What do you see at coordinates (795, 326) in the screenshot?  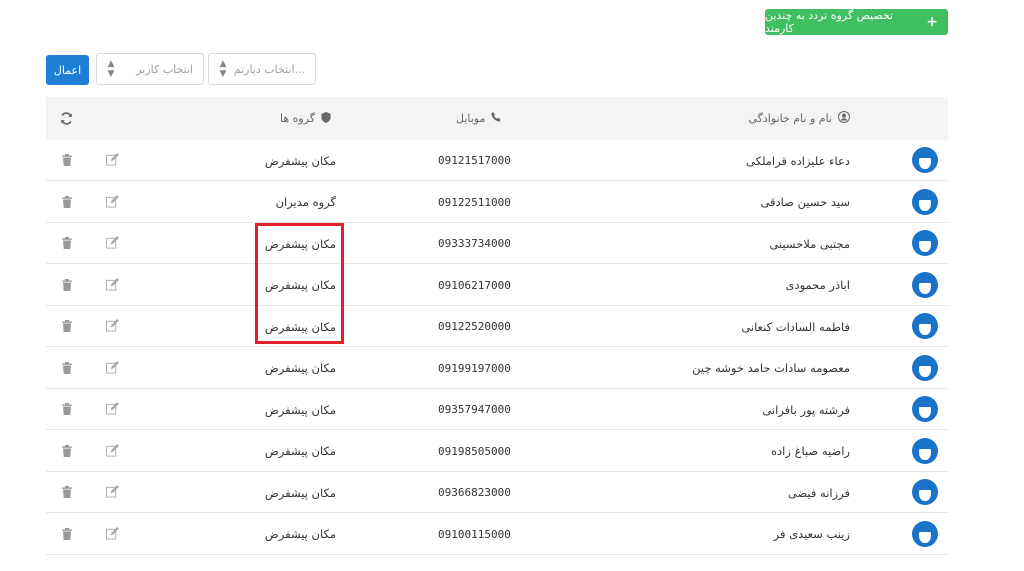 I see `name-cell: فاطمه السادات کنعانی` at bounding box center [795, 326].